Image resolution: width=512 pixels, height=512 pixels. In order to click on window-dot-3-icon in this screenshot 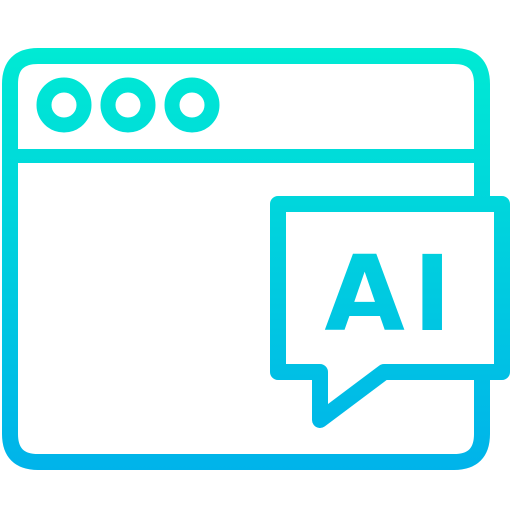, I will do `click(192, 105)`.